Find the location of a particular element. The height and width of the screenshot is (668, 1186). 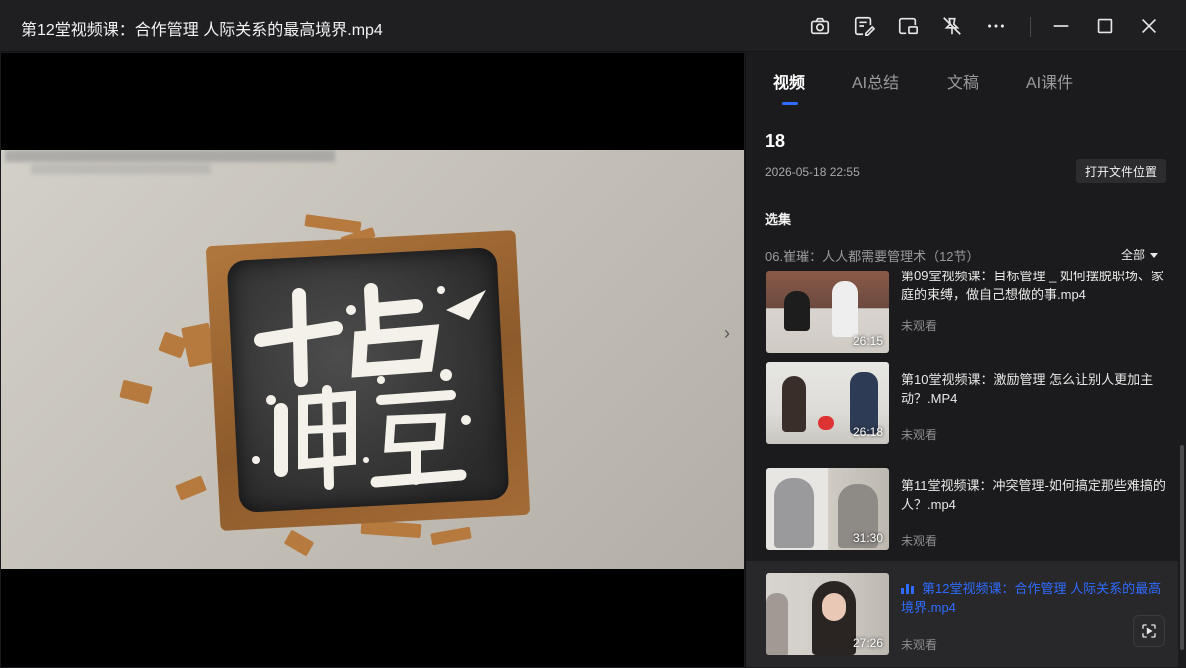

episode-title: 第11堂视频课：冲突管理-如何搞定那些难搞的人？.mp4 is located at coordinates (1033, 495).